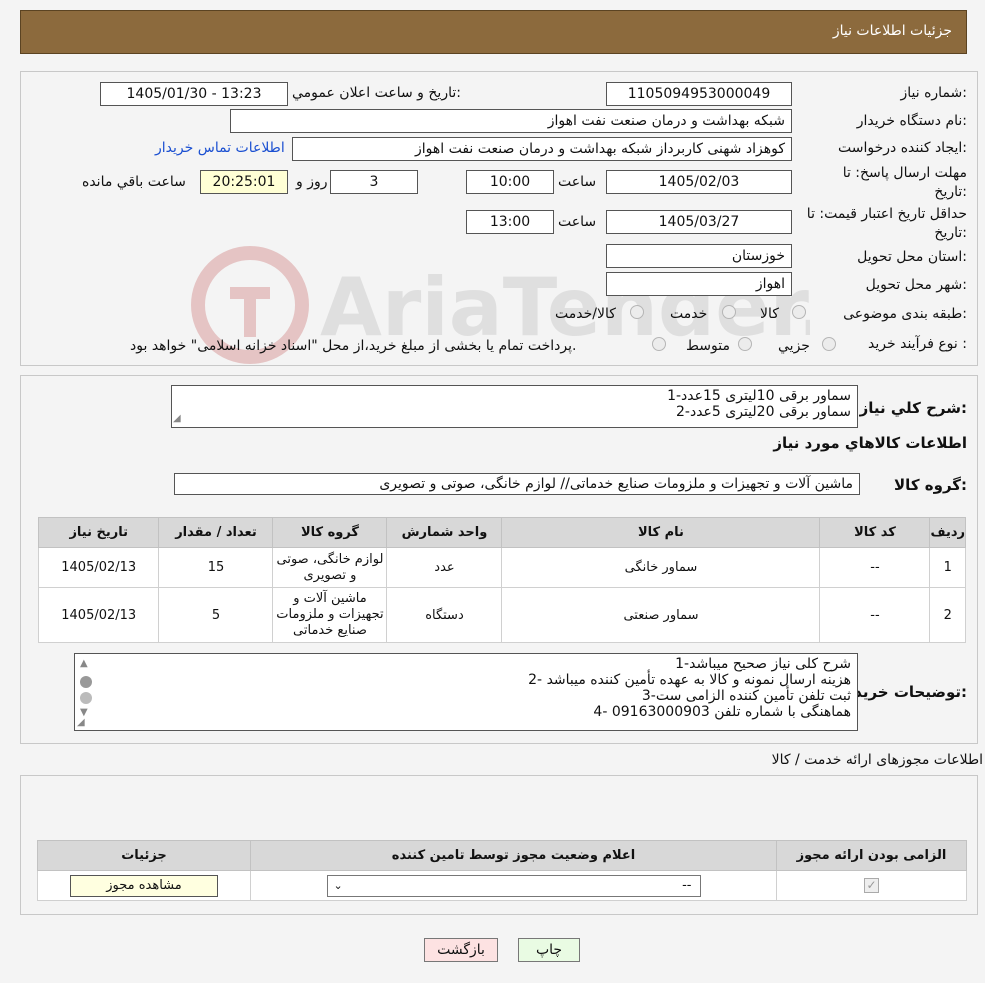  I want to click on city-label: شهر محل تحويل:, so click(916, 285).